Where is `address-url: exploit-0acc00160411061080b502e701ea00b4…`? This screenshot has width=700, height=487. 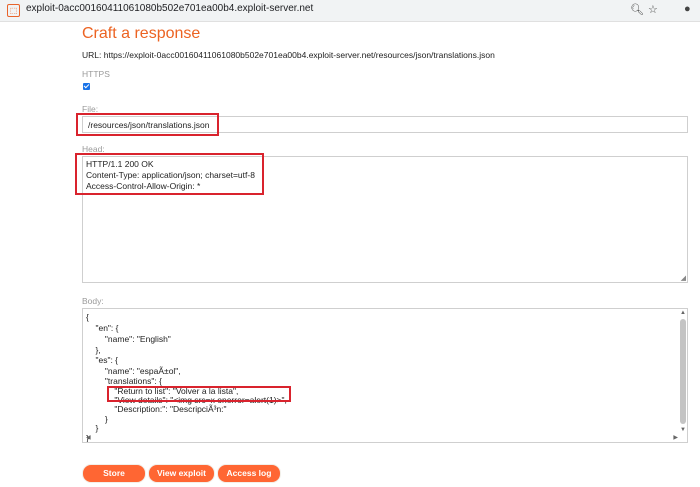 address-url: exploit-0acc00160411061080b502e701ea00b4… is located at coordinates (169, 8).